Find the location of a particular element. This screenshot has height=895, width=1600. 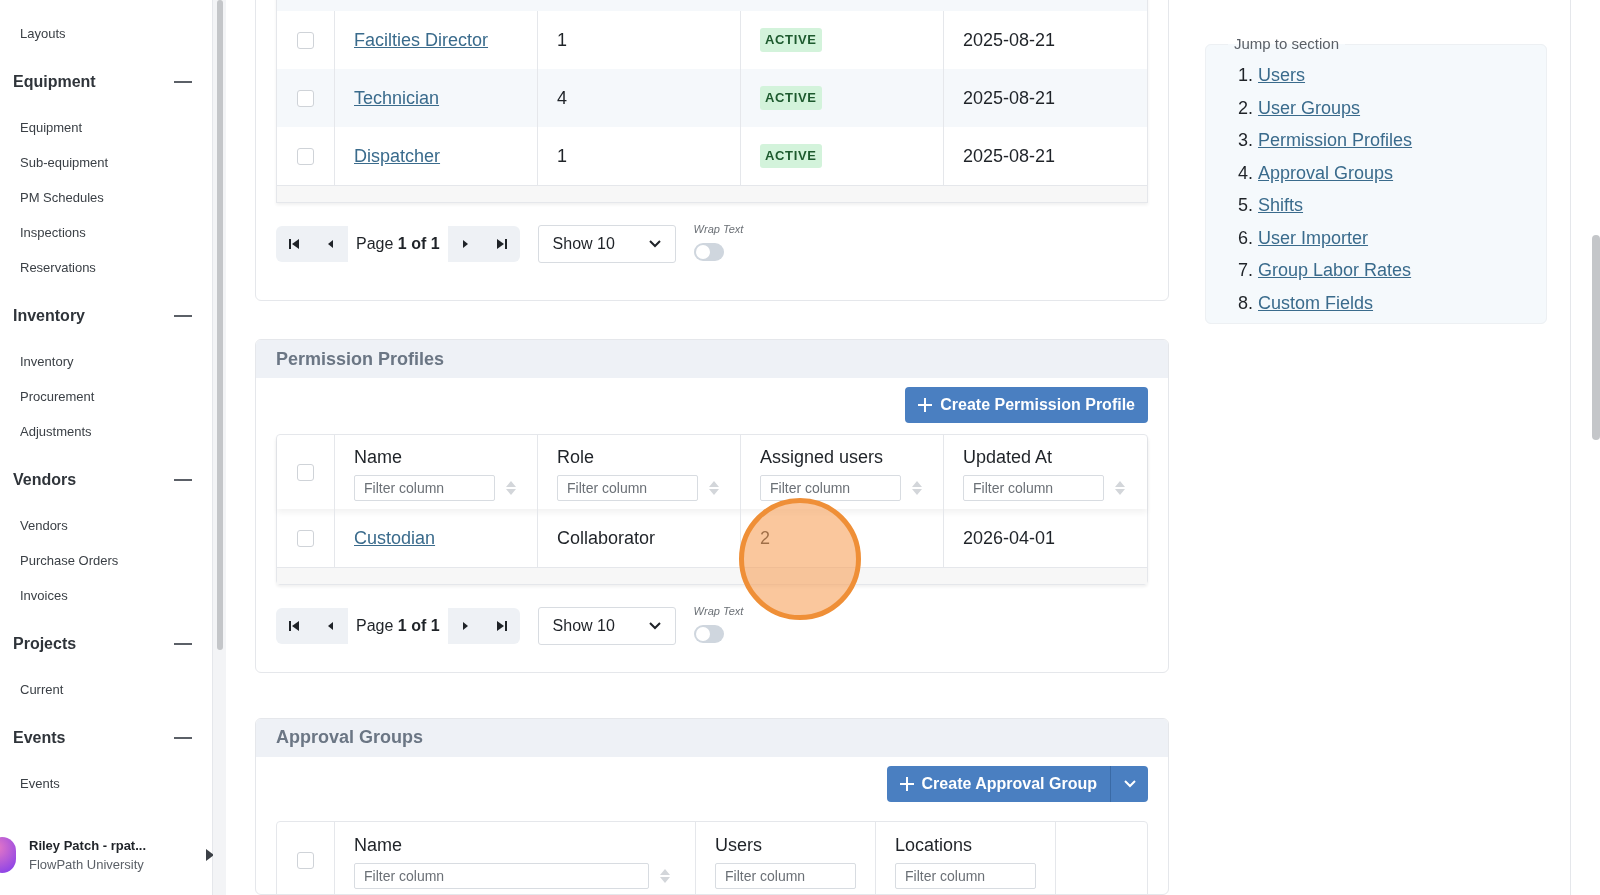

sidebar-item: Vendors is located at coordinates (44, 525).